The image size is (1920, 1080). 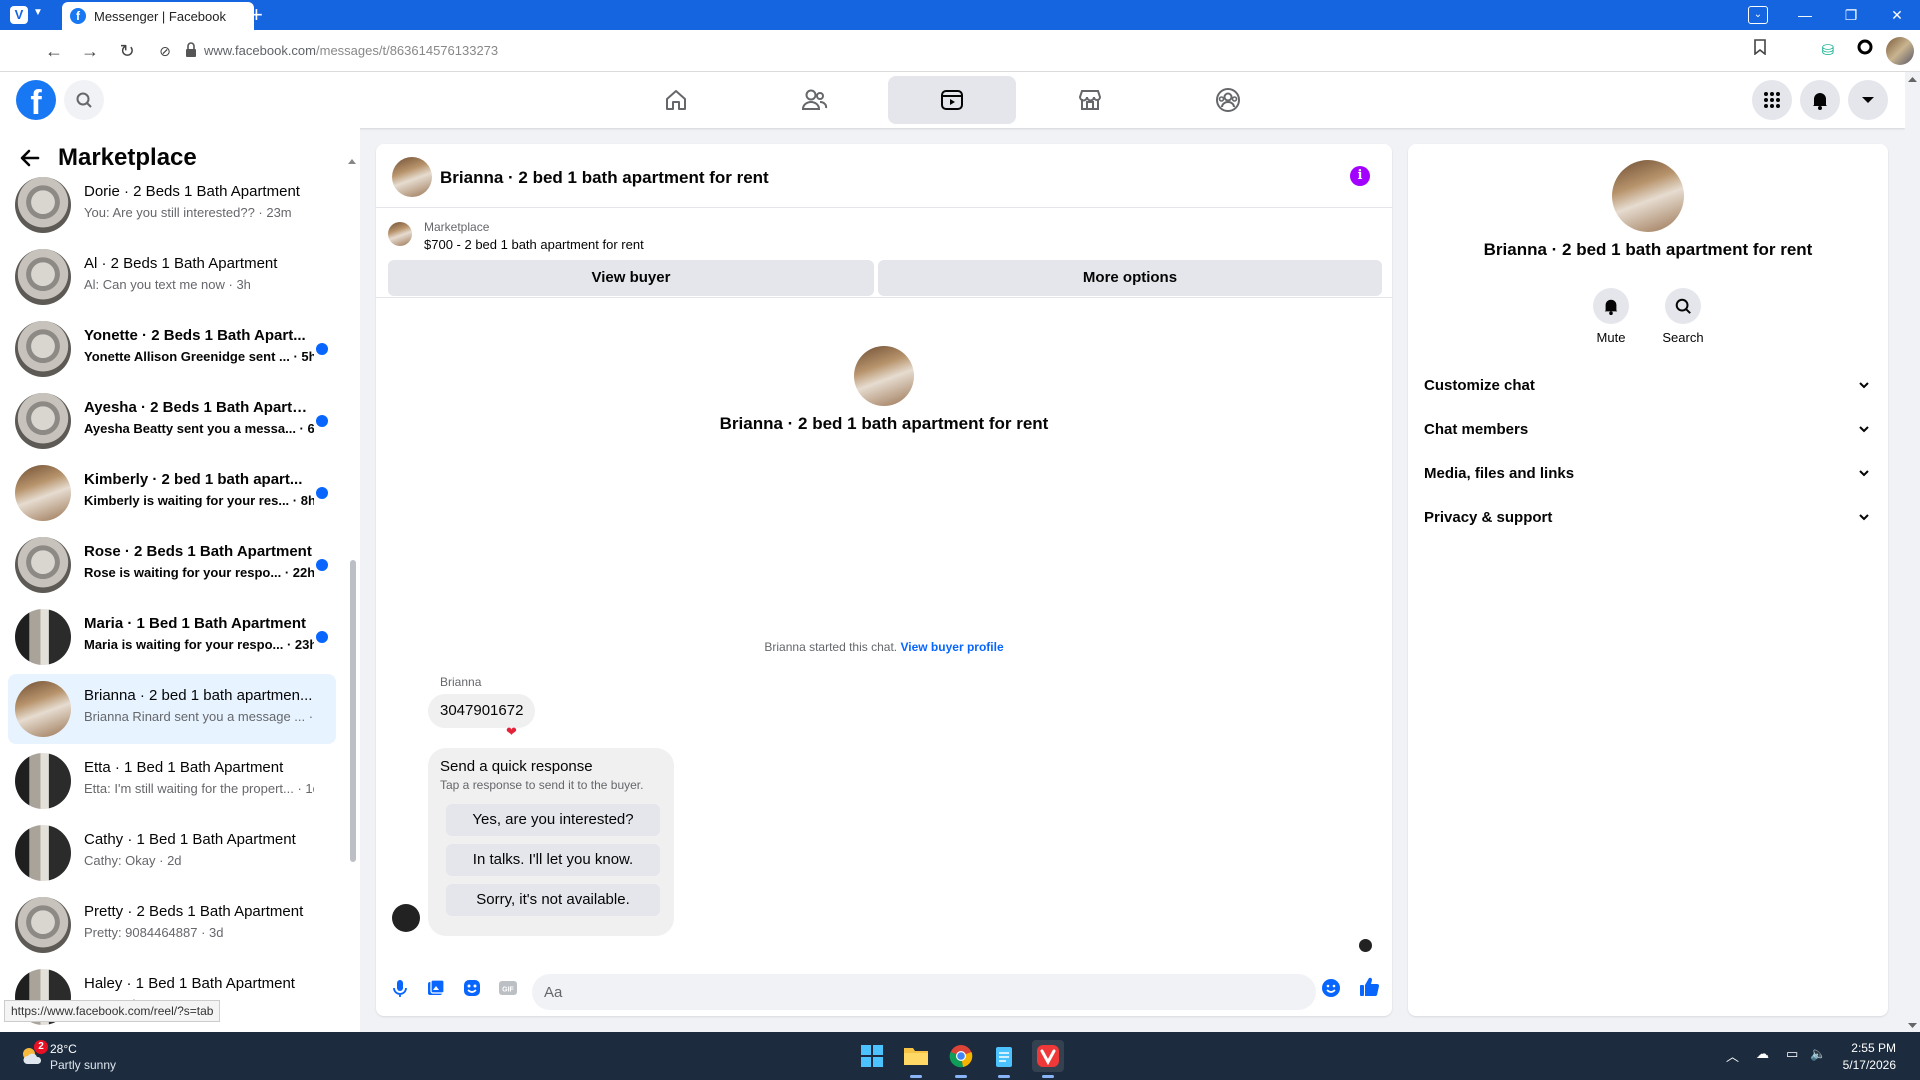 What do you see at coordinates (916, 1059) in the screenshot?
I see `file-explorer-button` at bounding box center [916, 1059].